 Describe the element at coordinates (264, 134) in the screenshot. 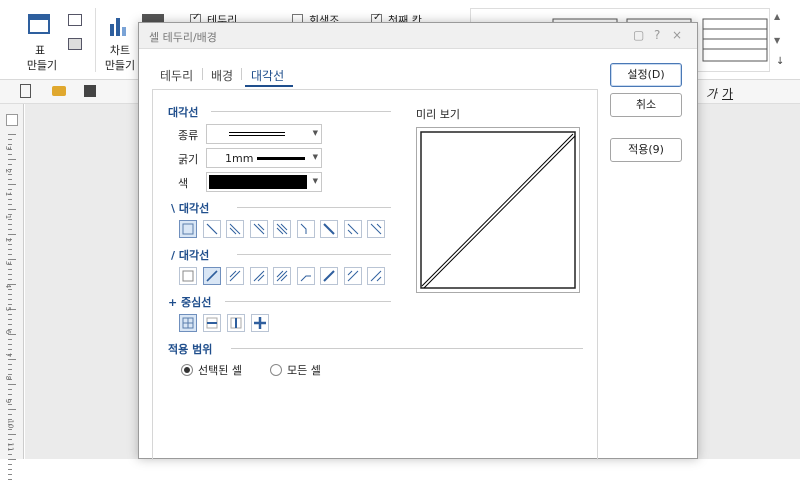

I see `line-type-combo: ▼` at that location.